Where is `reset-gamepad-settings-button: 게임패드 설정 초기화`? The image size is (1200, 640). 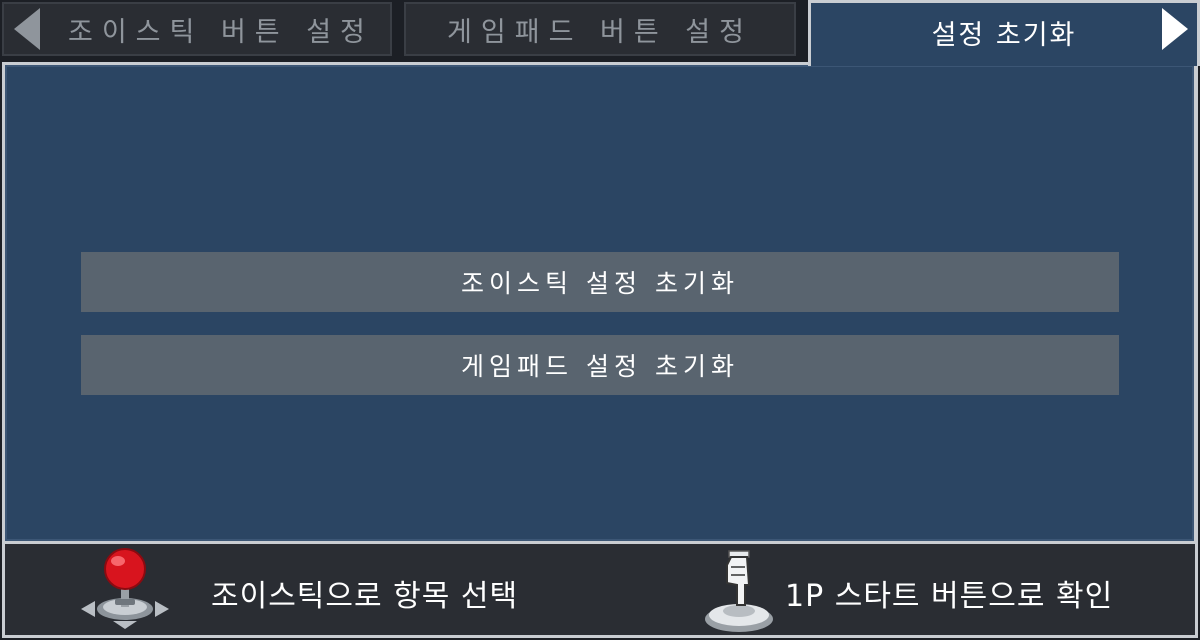 reset-gamepad-settings-button: 게임패드 설정 초기화 is located at coordinates (600, 365).